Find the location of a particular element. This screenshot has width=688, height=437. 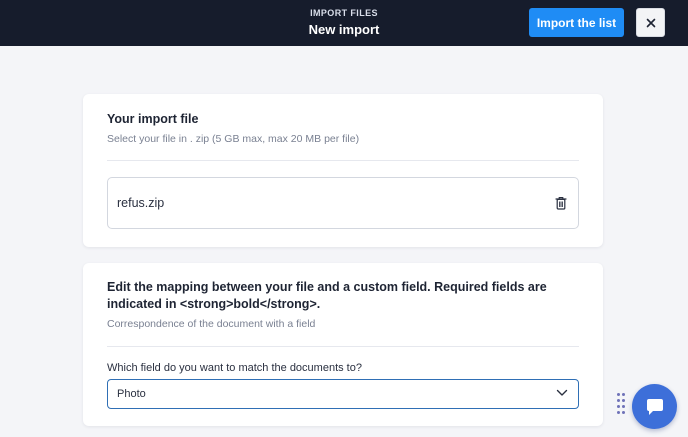

top-bar: IMPORT FILES New import Import the list is located at coordinates (344, 23).